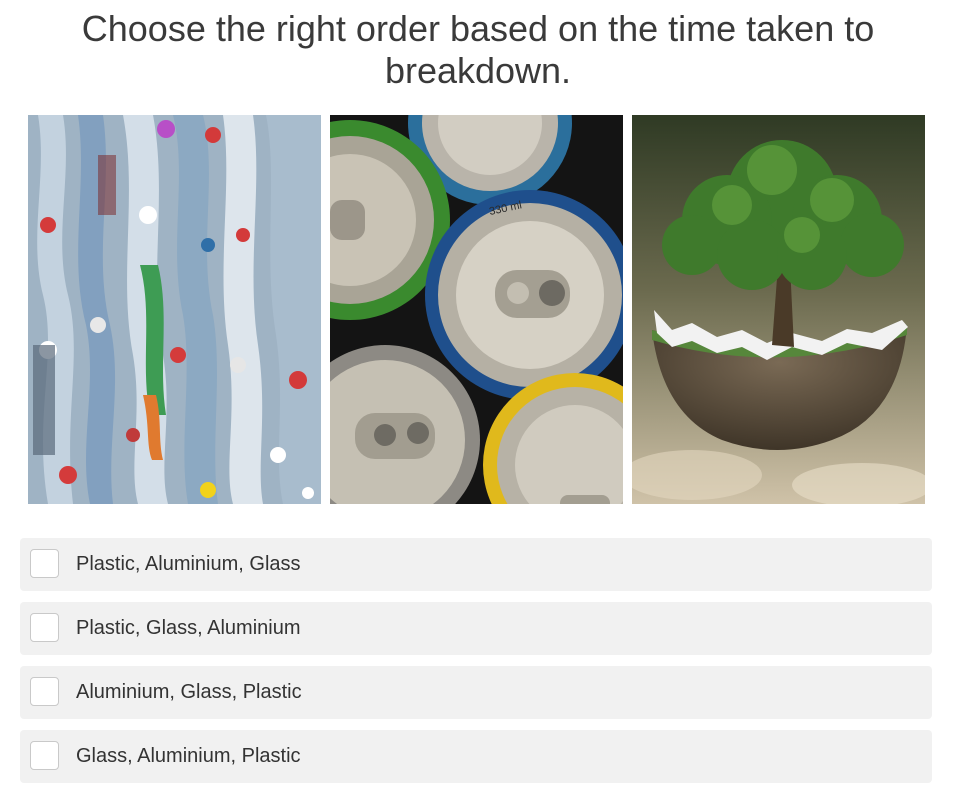 The height and width of the screenshot is (808, 956). I want to click on option-1: Plastic, Aluminium, Glass, so click(476, 564).